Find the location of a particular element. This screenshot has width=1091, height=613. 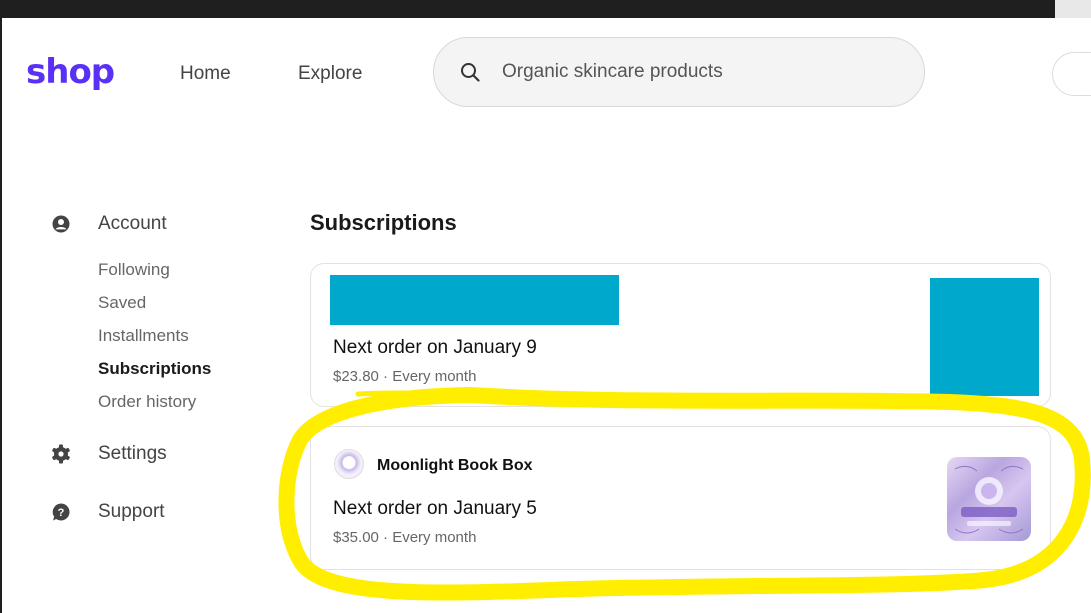

search-bar is located at coordinates (679, 72).